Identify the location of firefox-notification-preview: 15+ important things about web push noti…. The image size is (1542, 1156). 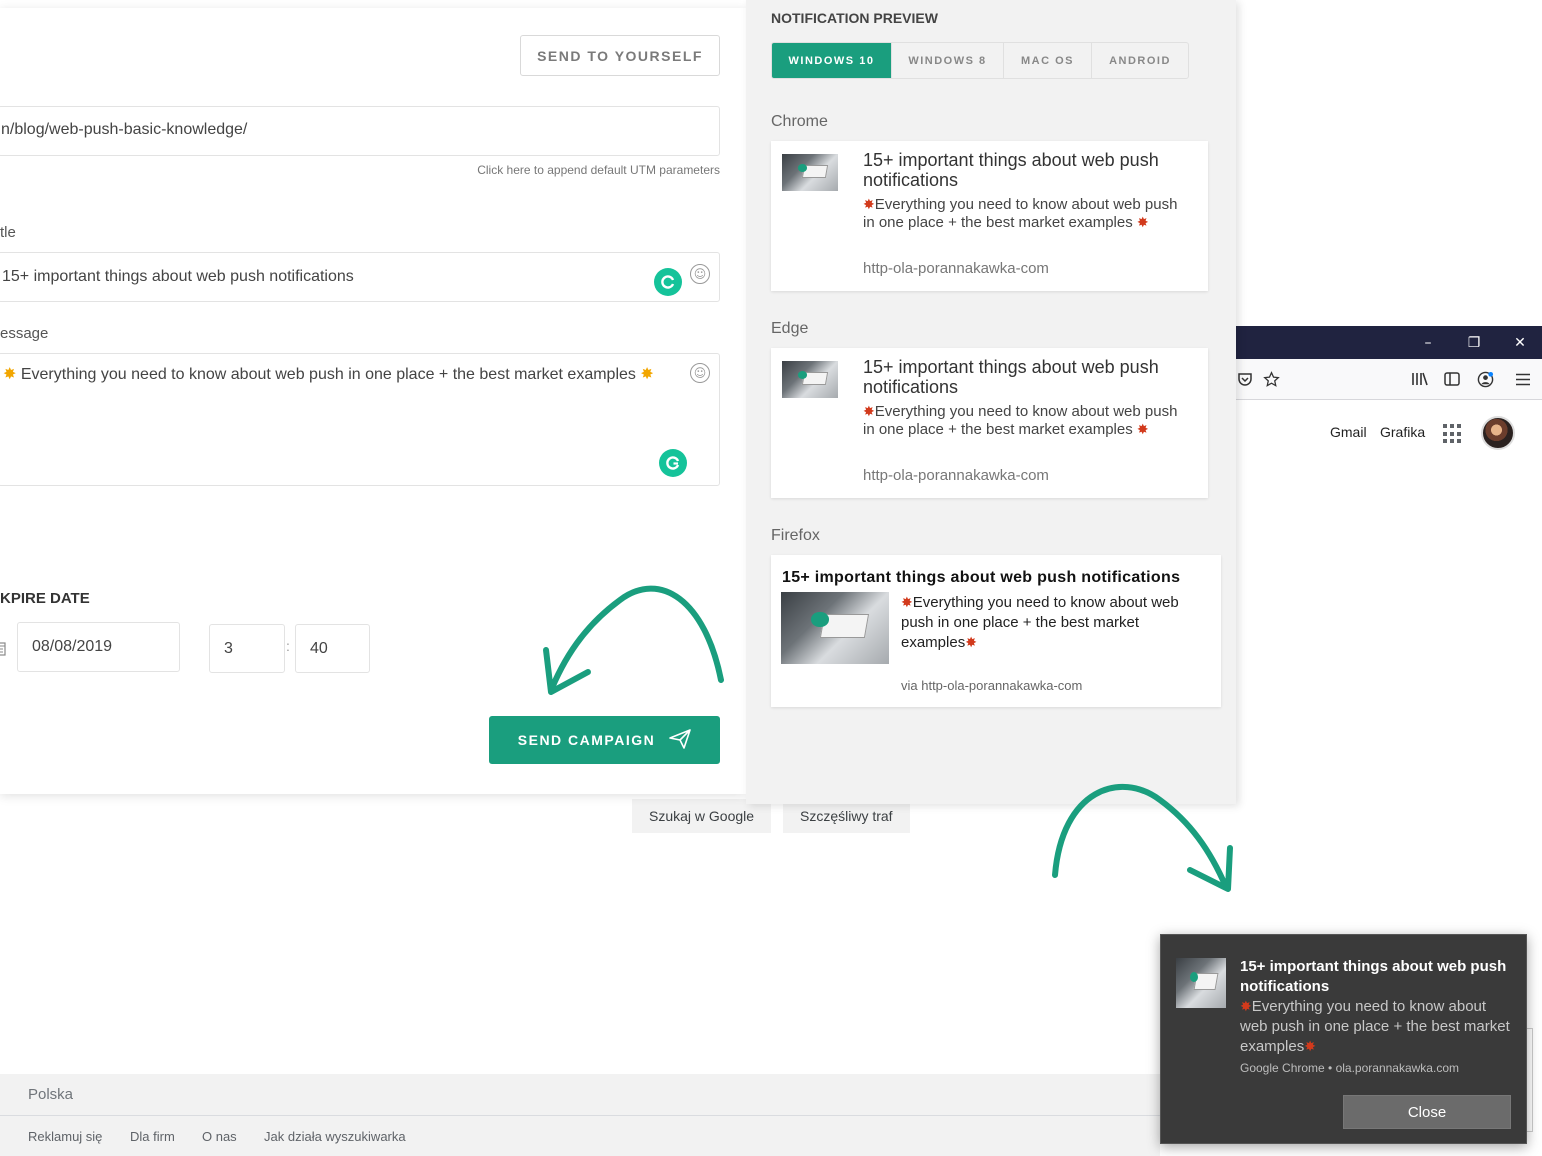
(996, 631).